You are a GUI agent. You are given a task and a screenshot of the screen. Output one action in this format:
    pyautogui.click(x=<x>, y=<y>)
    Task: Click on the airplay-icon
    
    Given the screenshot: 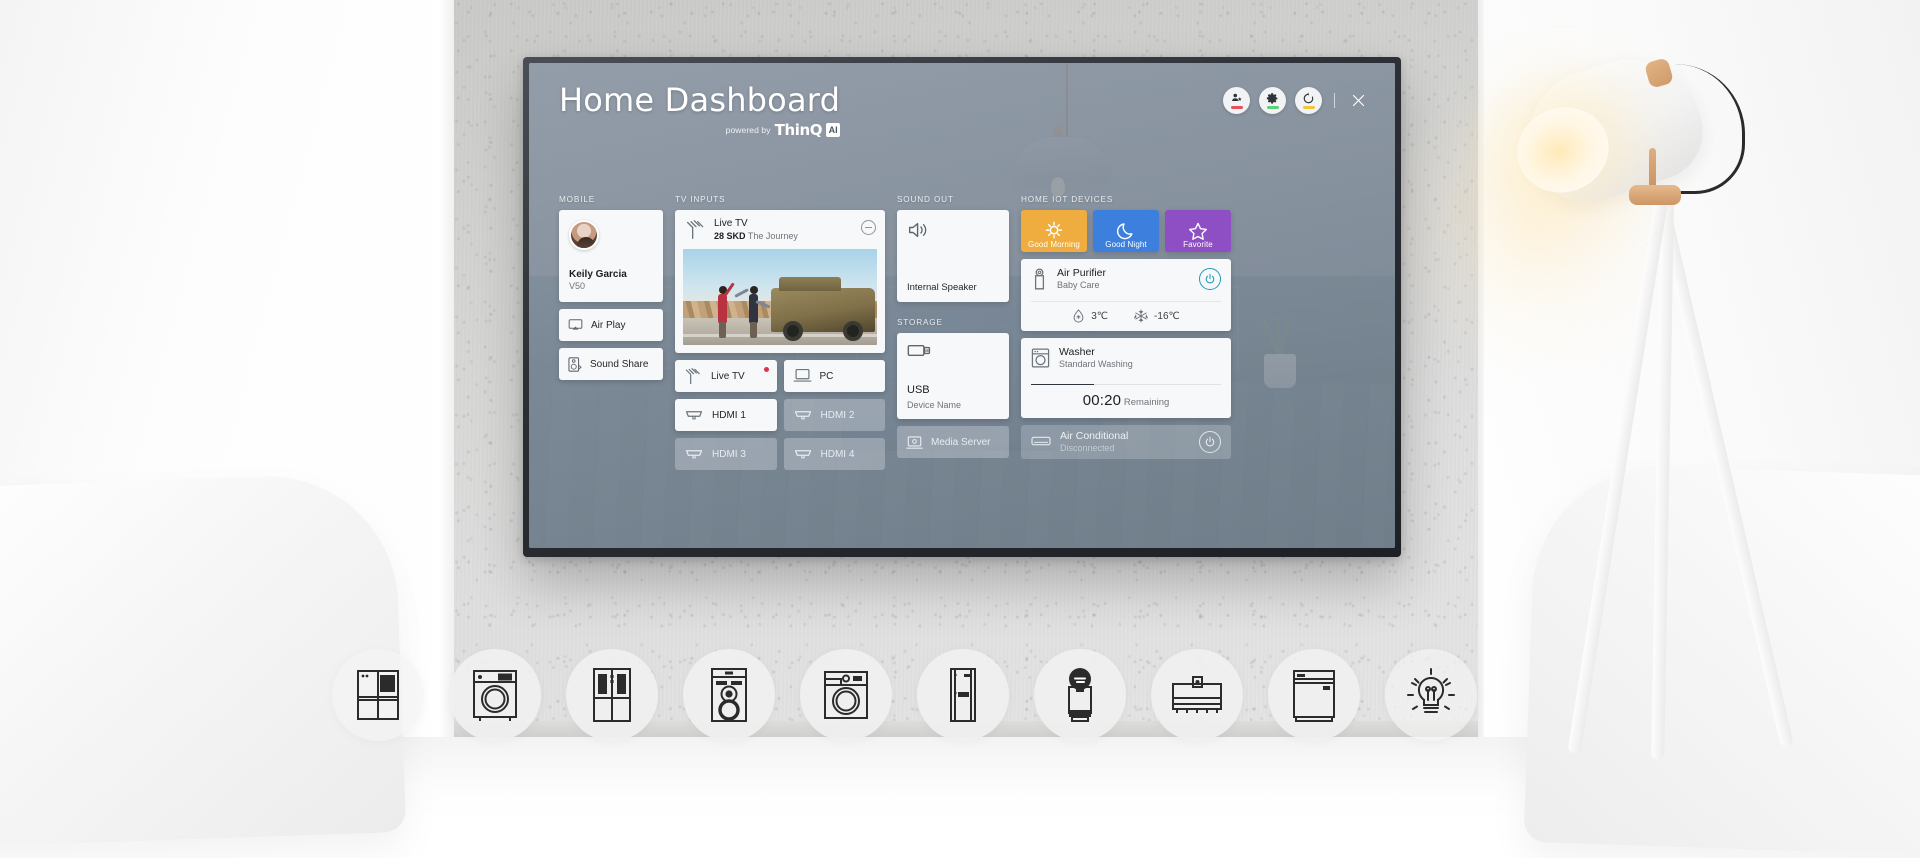 What is the action you would take?
    pyautogui.click(x=575, y=325)
    